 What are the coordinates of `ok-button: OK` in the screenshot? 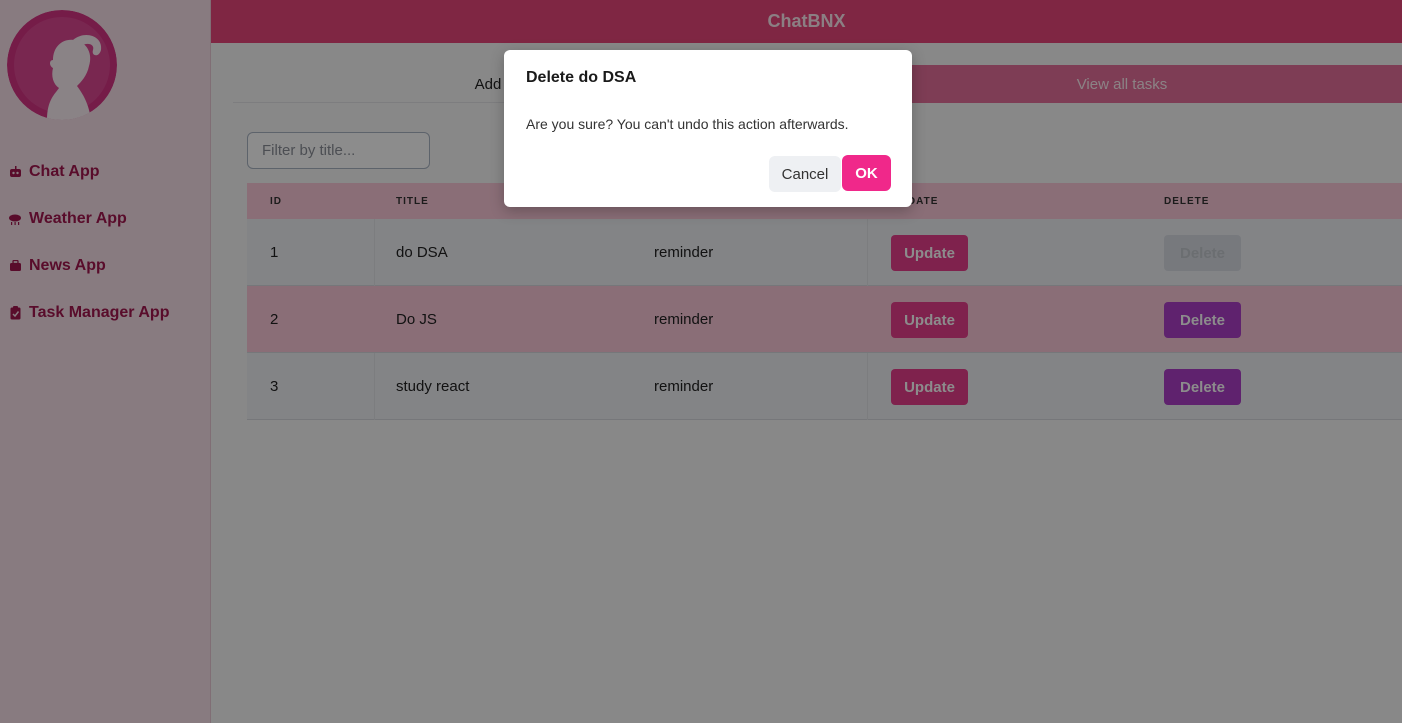 It's located at (866, 173).